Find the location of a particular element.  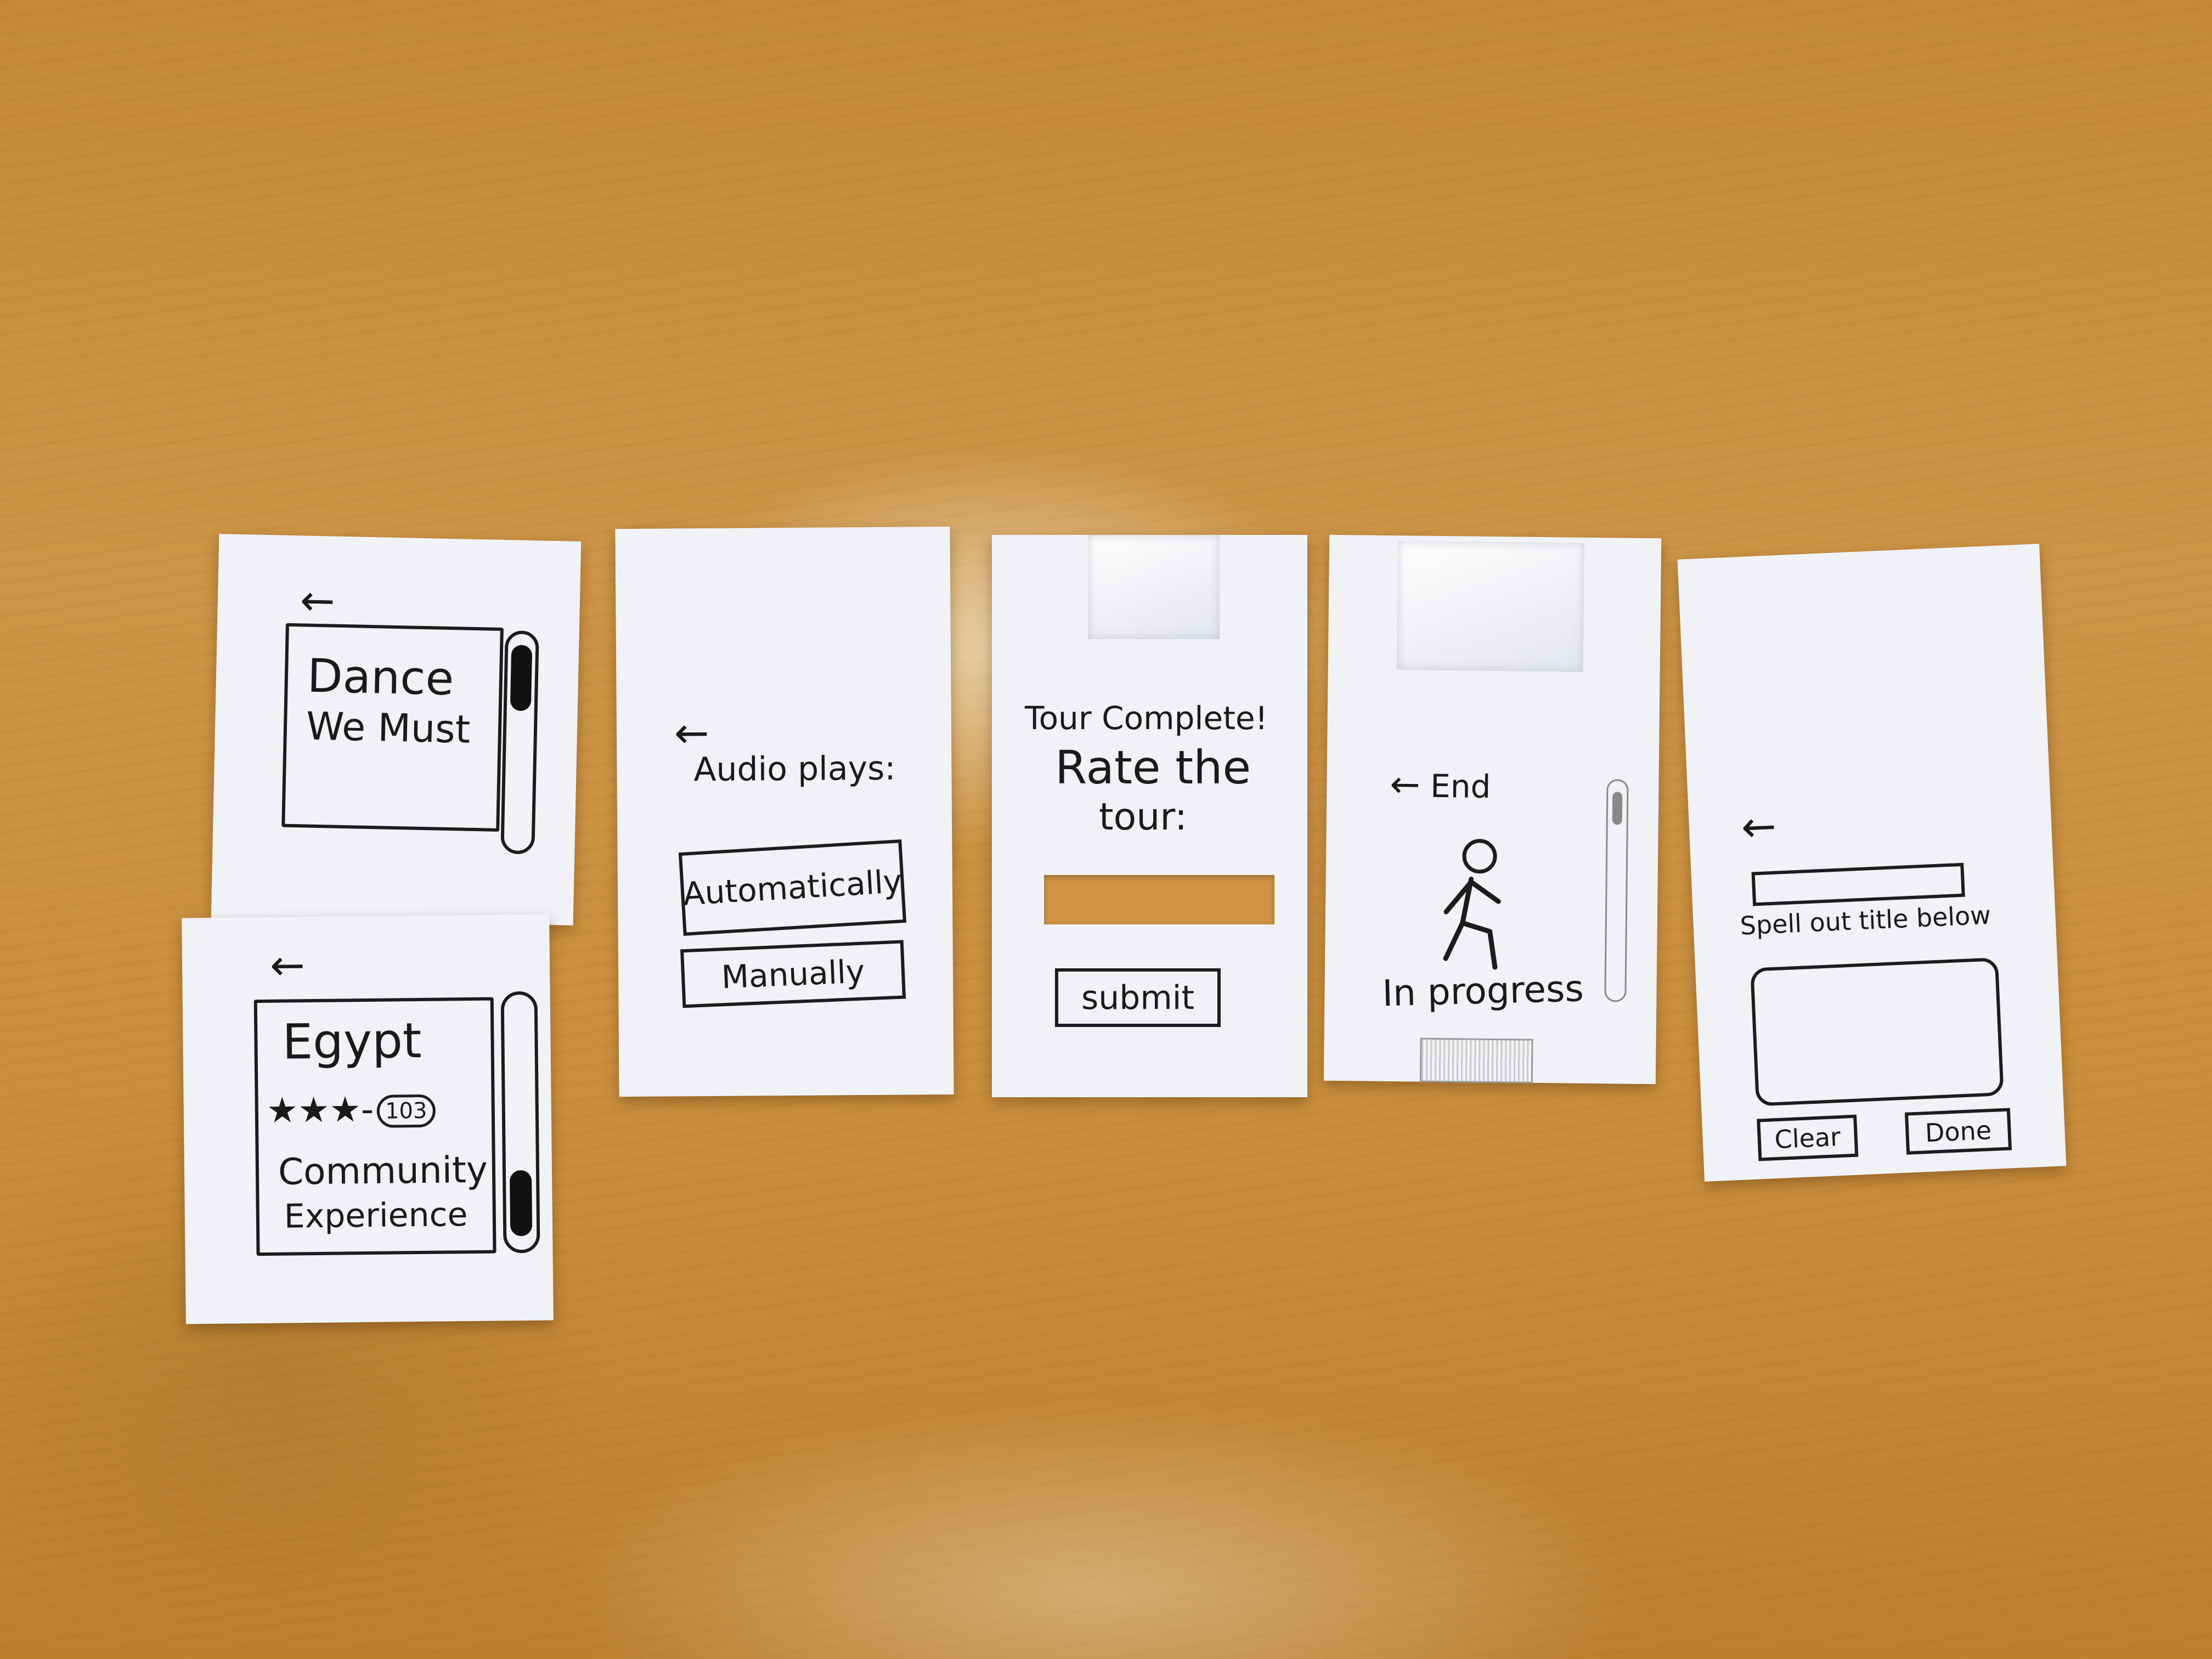

in-progress-card: ← End In progress is located at coordinates (1493, 809).